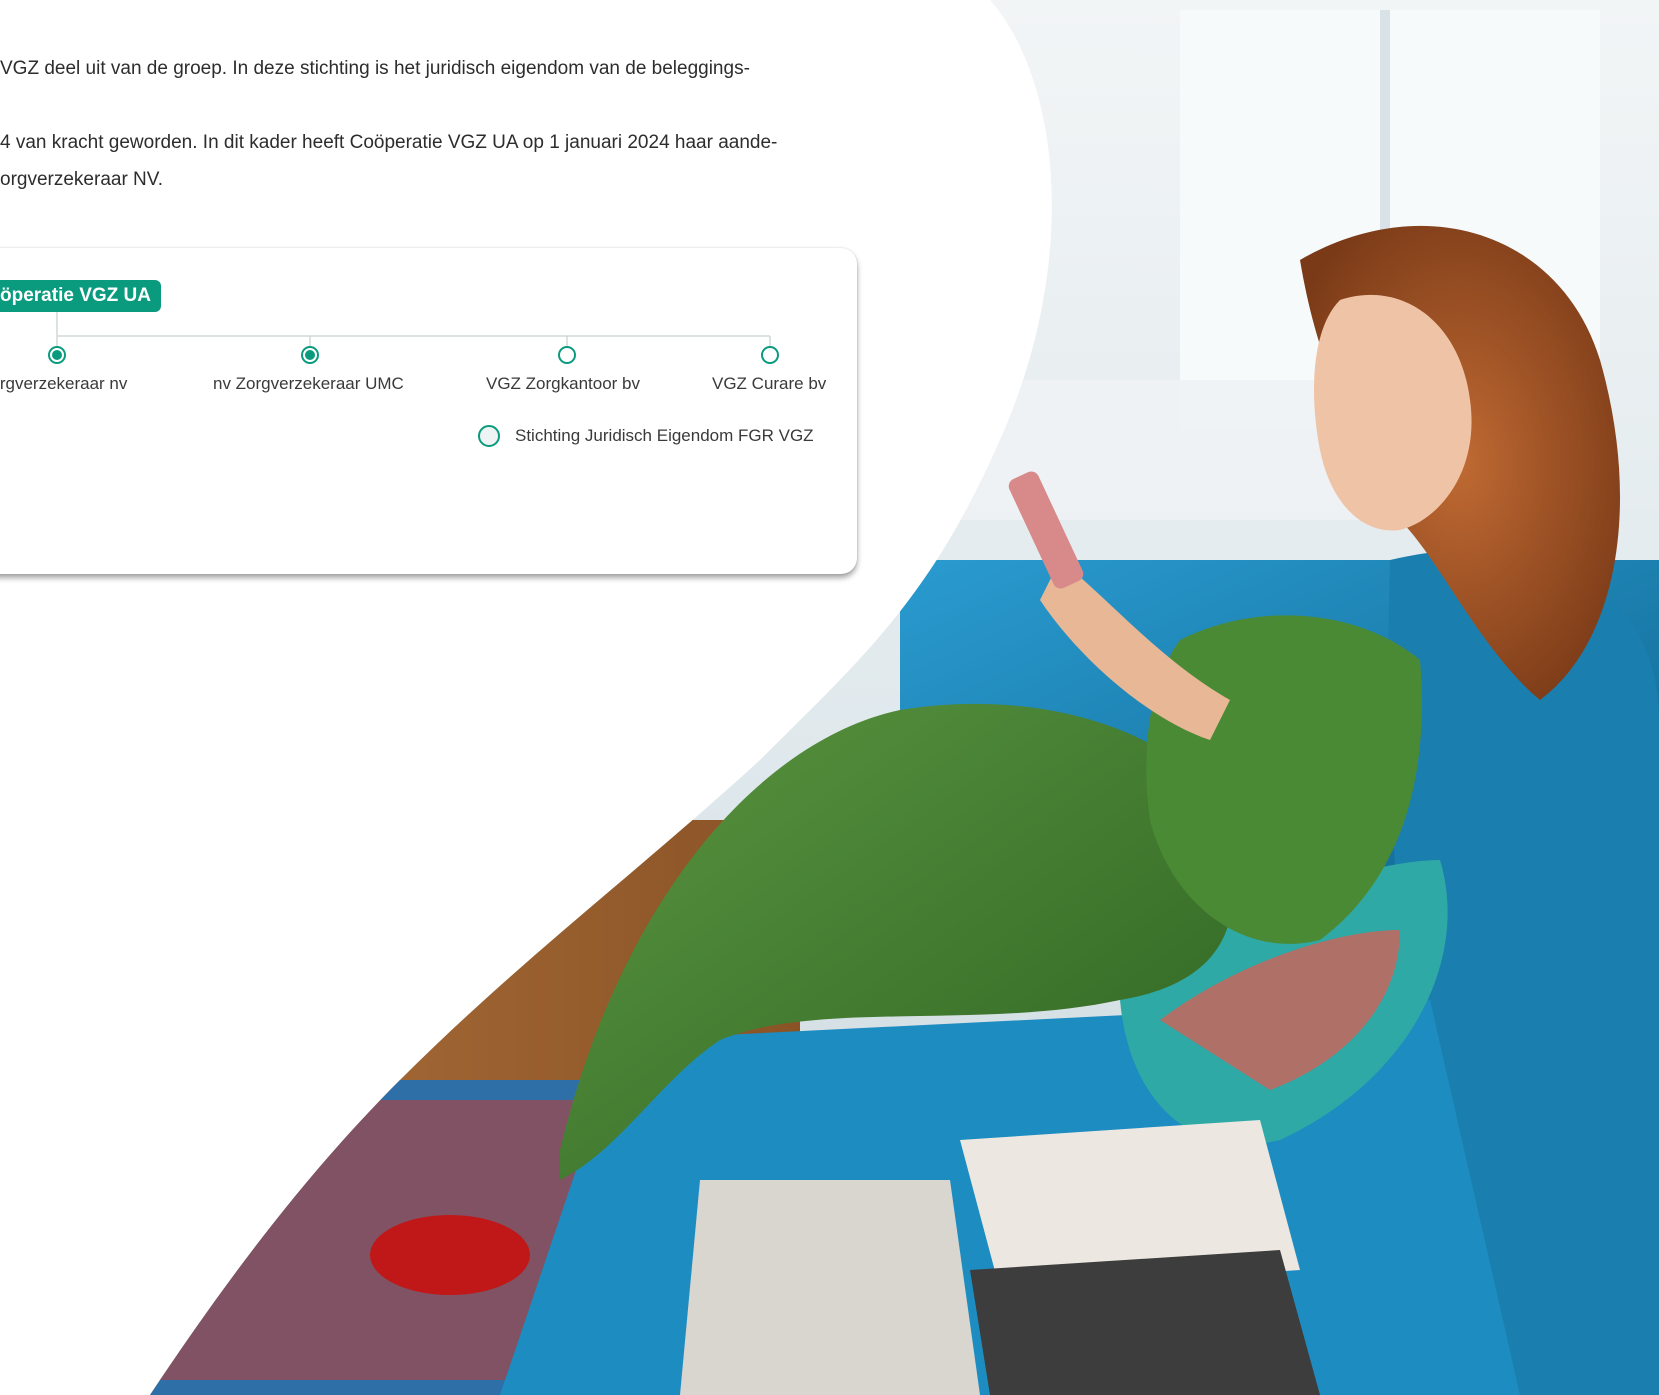 The image size is (1659, 1395). I want to click on org-node-label: VGZ Zorgkantoor bv, so click(563, 383).